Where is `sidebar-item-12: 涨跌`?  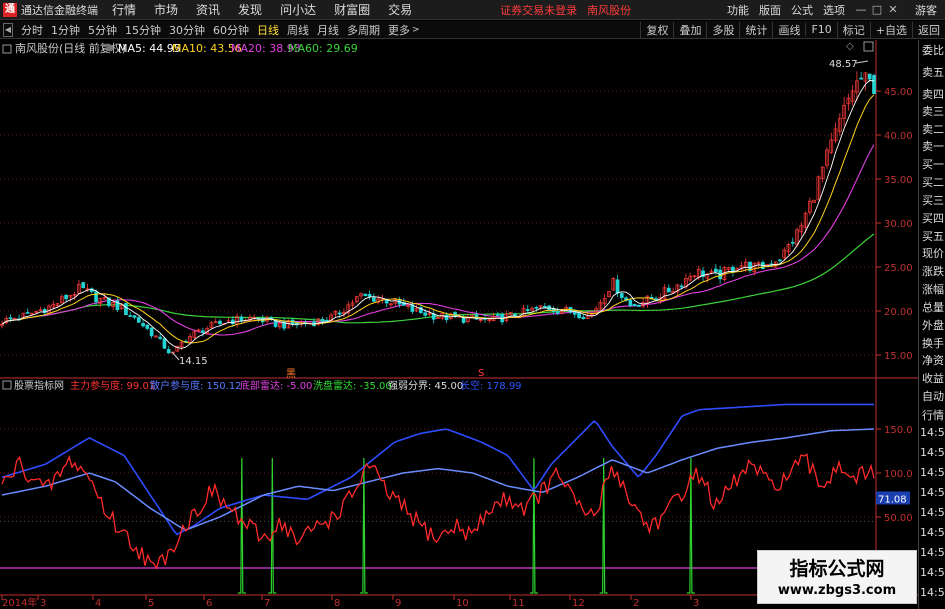 sidebar-item-12: 涨跌 is located at coordinates (932, 271).